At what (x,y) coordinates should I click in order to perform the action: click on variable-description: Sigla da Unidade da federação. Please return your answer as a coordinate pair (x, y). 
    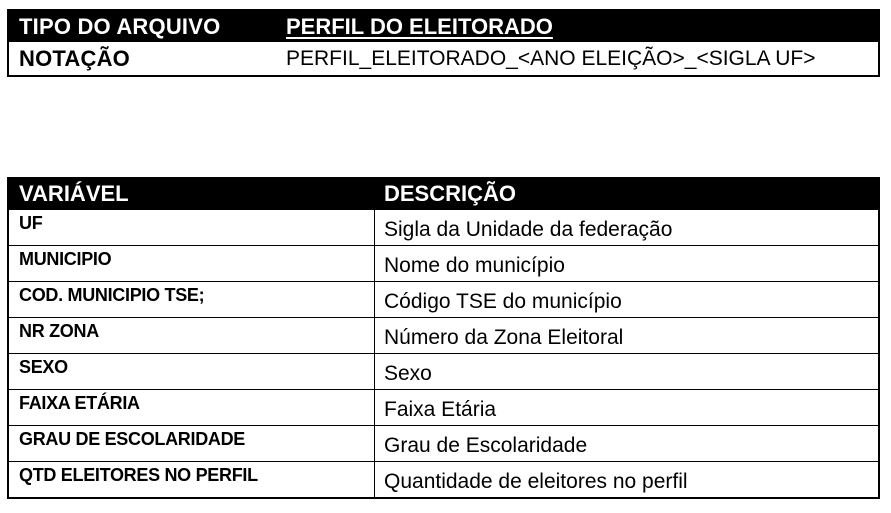
    Looking at the image, I should click on (528, 229).